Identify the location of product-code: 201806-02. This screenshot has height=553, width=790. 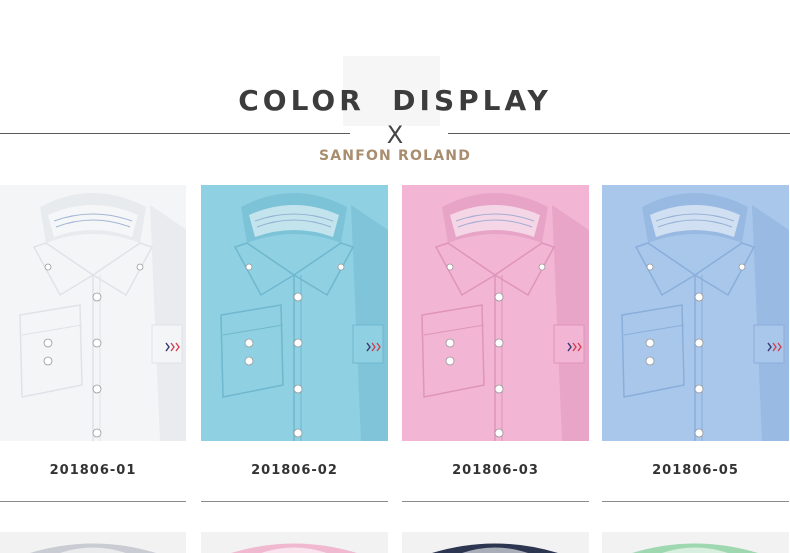
(294, 470).